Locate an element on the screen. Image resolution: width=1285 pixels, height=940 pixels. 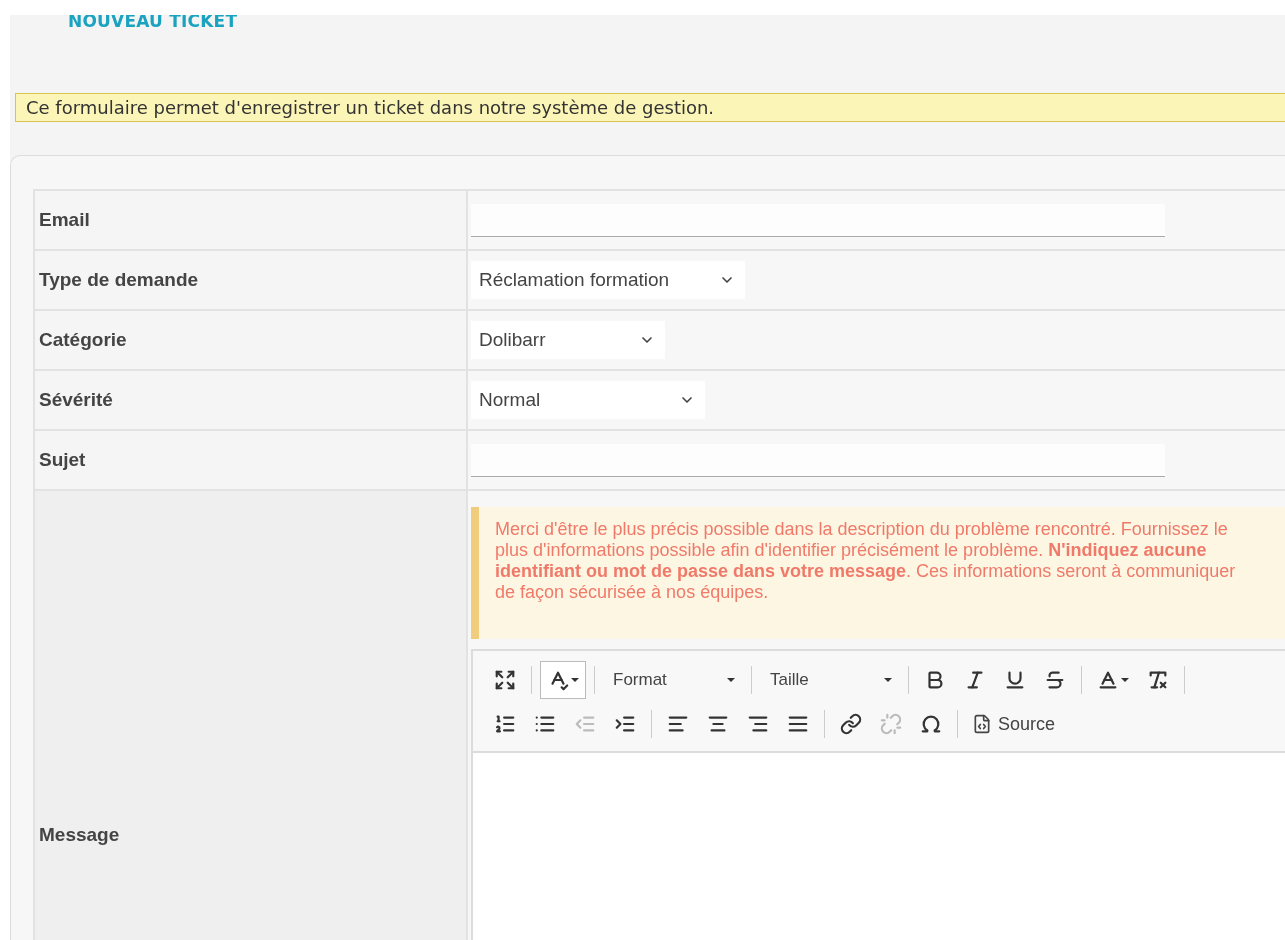
field-label: Type de demande is located at coordinates (119, 280).